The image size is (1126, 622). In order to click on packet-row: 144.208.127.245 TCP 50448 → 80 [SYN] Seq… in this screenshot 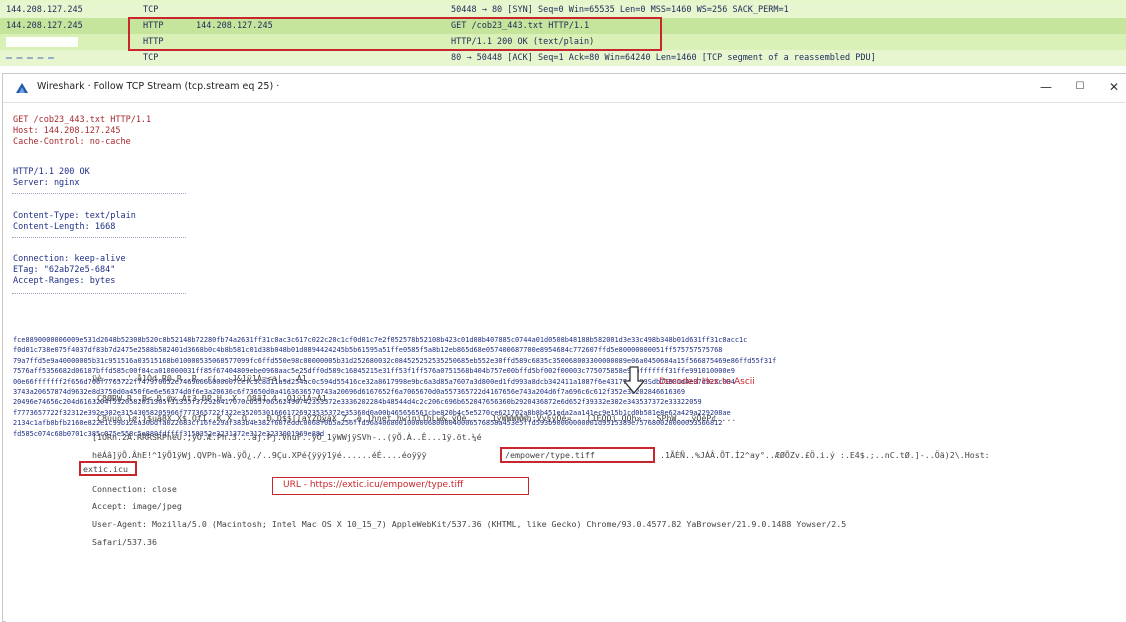, I will do `click(563, 10)`.